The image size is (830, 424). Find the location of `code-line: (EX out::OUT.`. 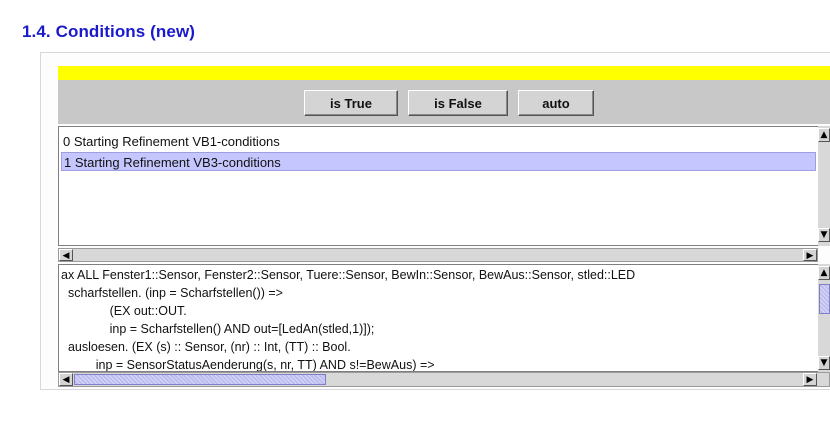

code-line: (EX out::OUT. is located at coordinates (124, 311).